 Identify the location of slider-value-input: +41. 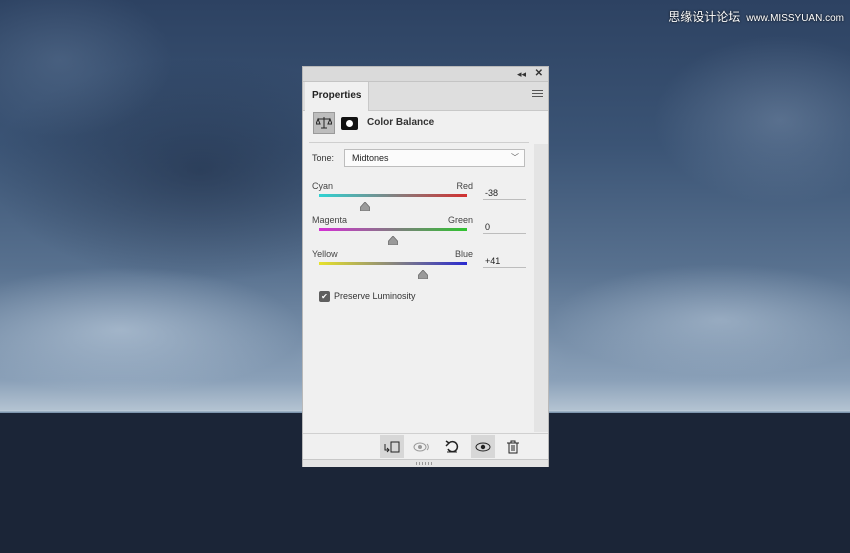
(504, 261).